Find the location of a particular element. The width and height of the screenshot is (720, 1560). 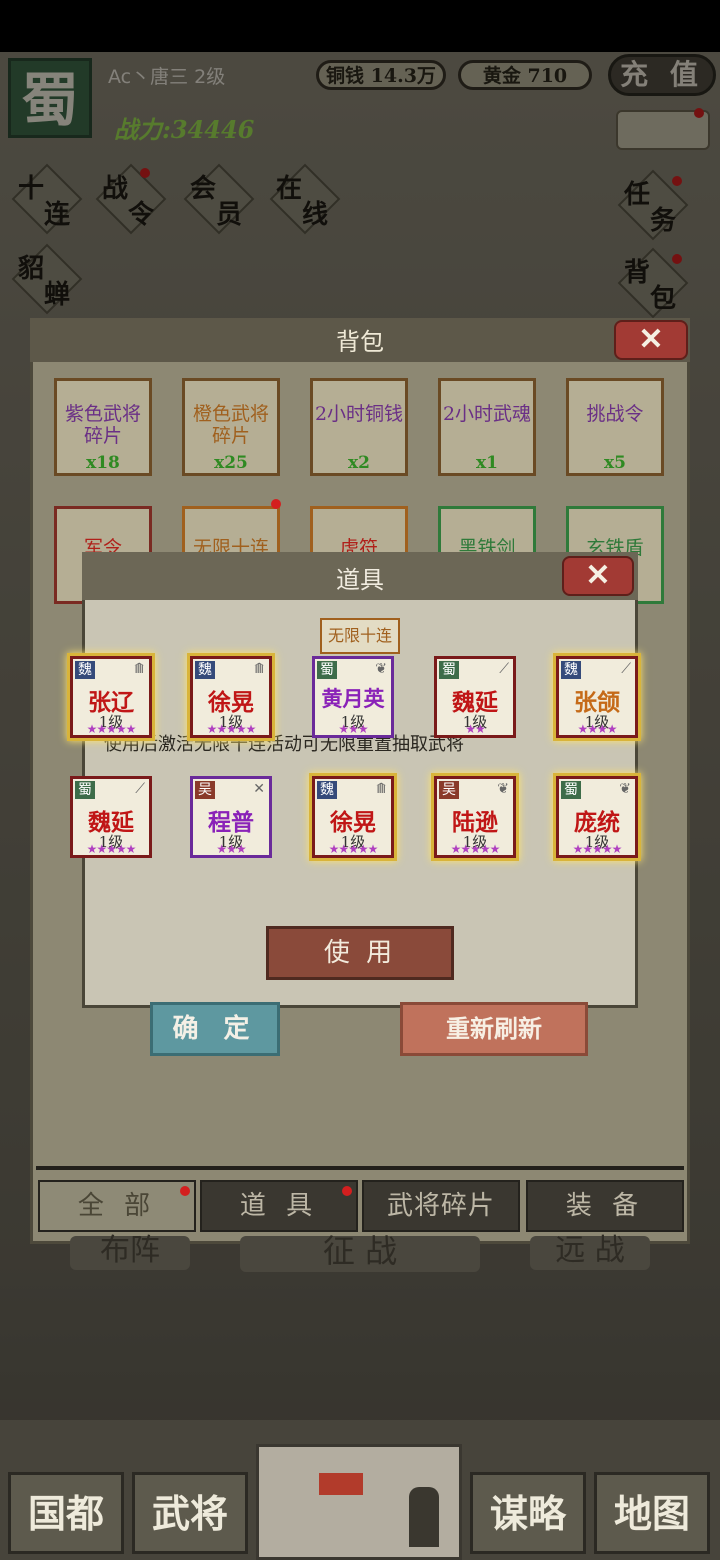

hero-card: 魏 ⟋ 张颌 1级 ★★★★ is located at coordinates (597, 697).